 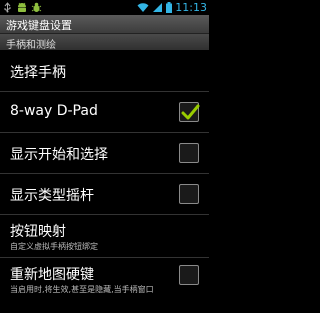 What do you see at coordinates (104, 279) in the screenshot?
I see `pref-remap-hard-keys: 重新地图硬键 当启用时,将生效,甚至是隐藏,当手柄窗口` at bounding box center [104, 279].